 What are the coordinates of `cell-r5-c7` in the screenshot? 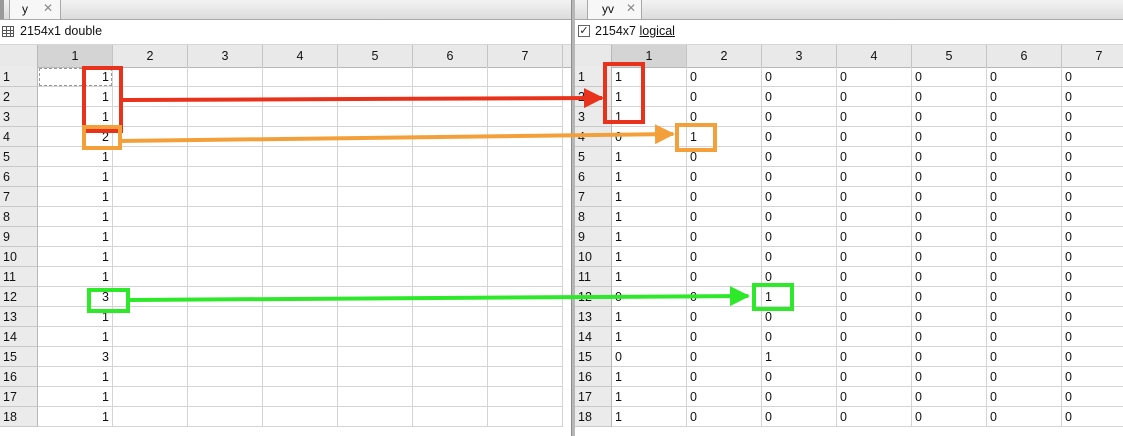 It's located at (525, 157).